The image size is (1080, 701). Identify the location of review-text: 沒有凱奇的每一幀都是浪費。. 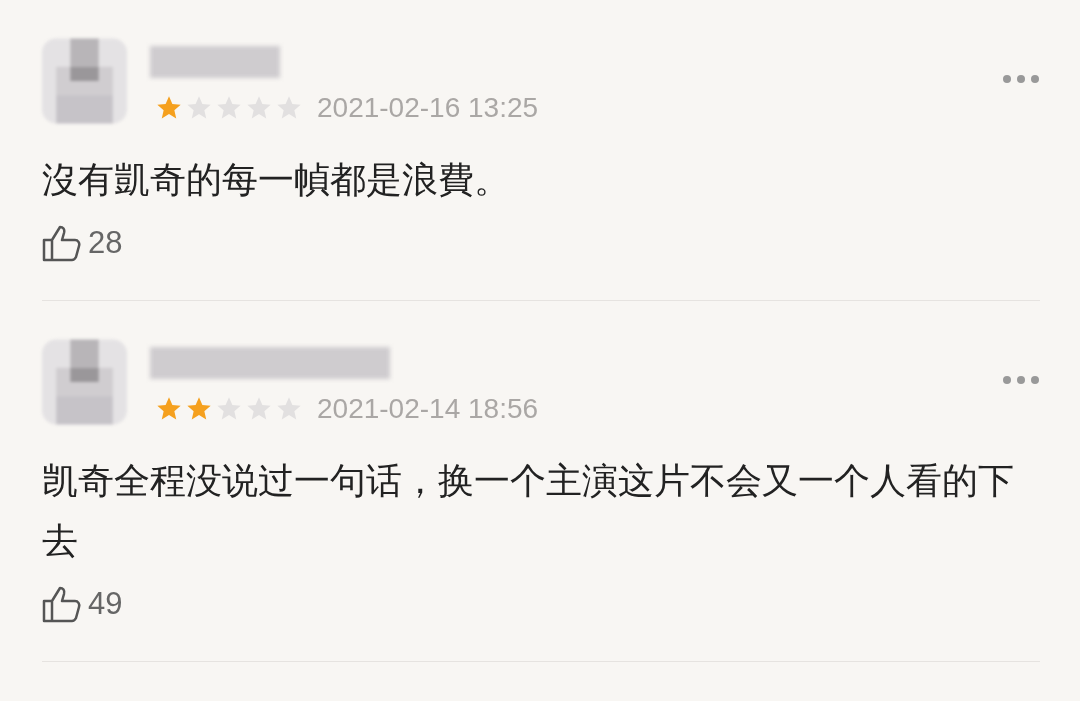
(276, 180).